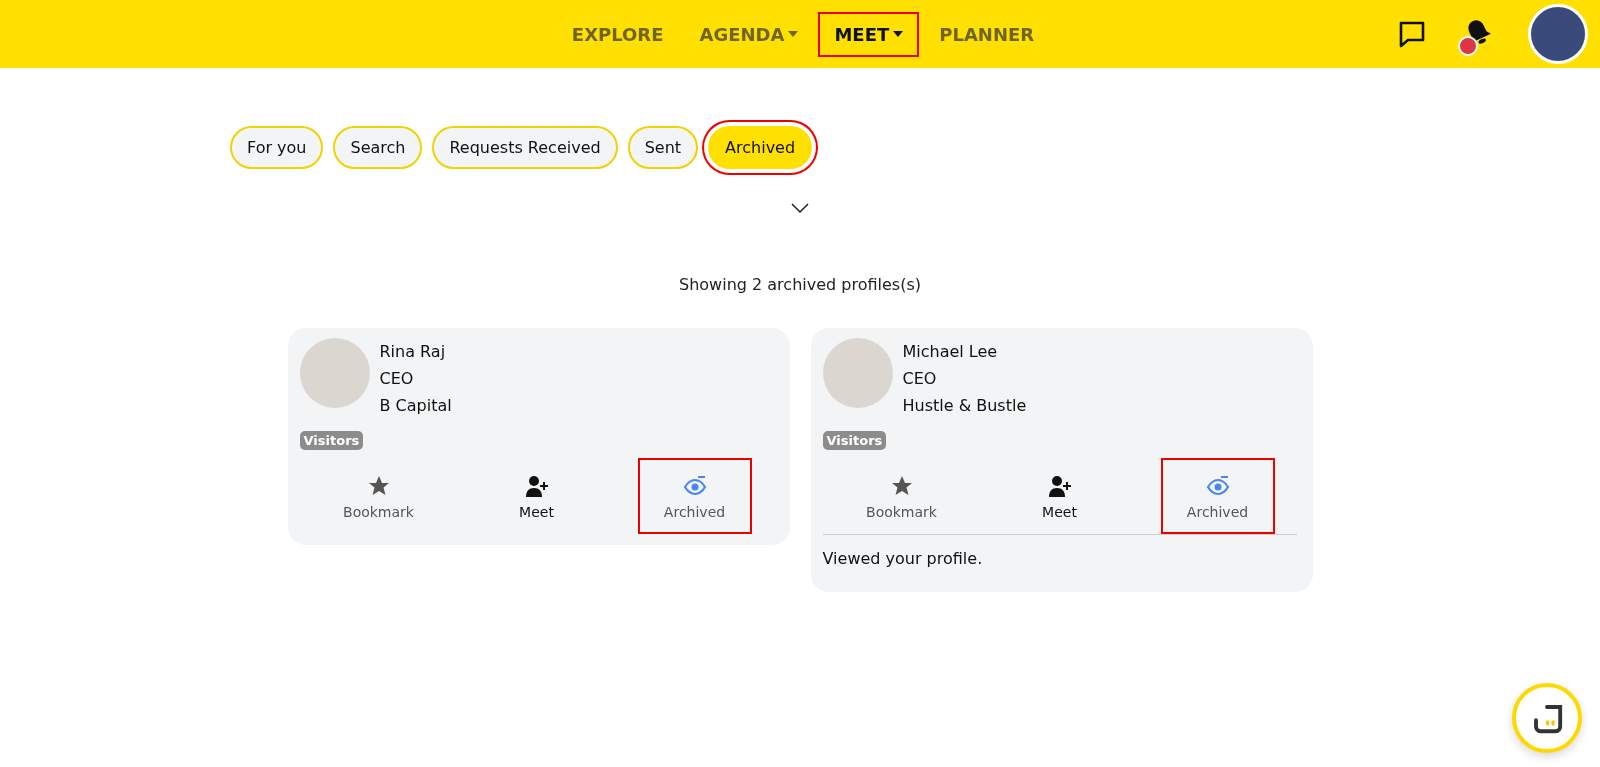 This screenshot has width=1600, height=767. I want to click on profile-name: Michael Lee, so click(964, 351).